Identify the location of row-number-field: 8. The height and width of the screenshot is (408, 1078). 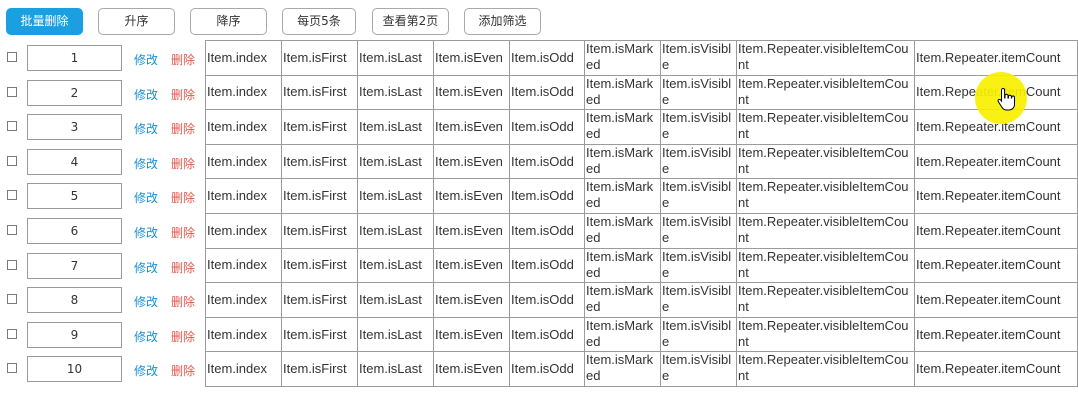
(74, 300).